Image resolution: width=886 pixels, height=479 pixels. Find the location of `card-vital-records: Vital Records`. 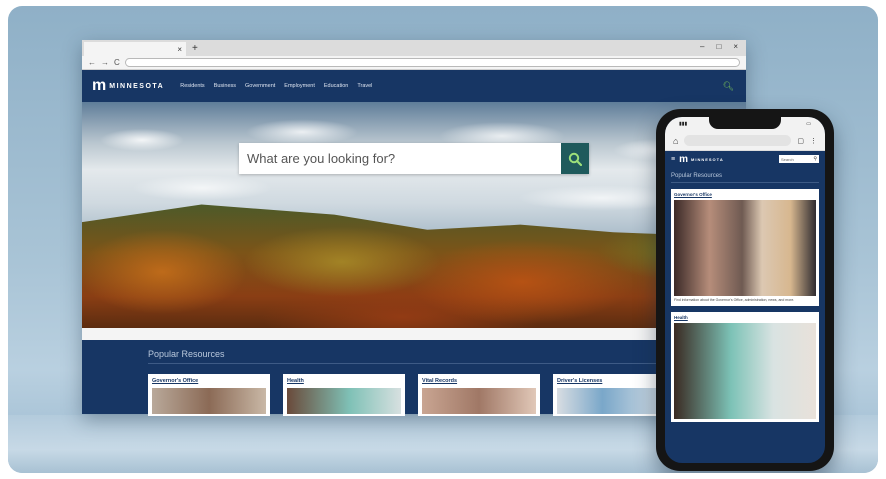

card-vital-records: Vital Records is located at coordinates (479, 395).